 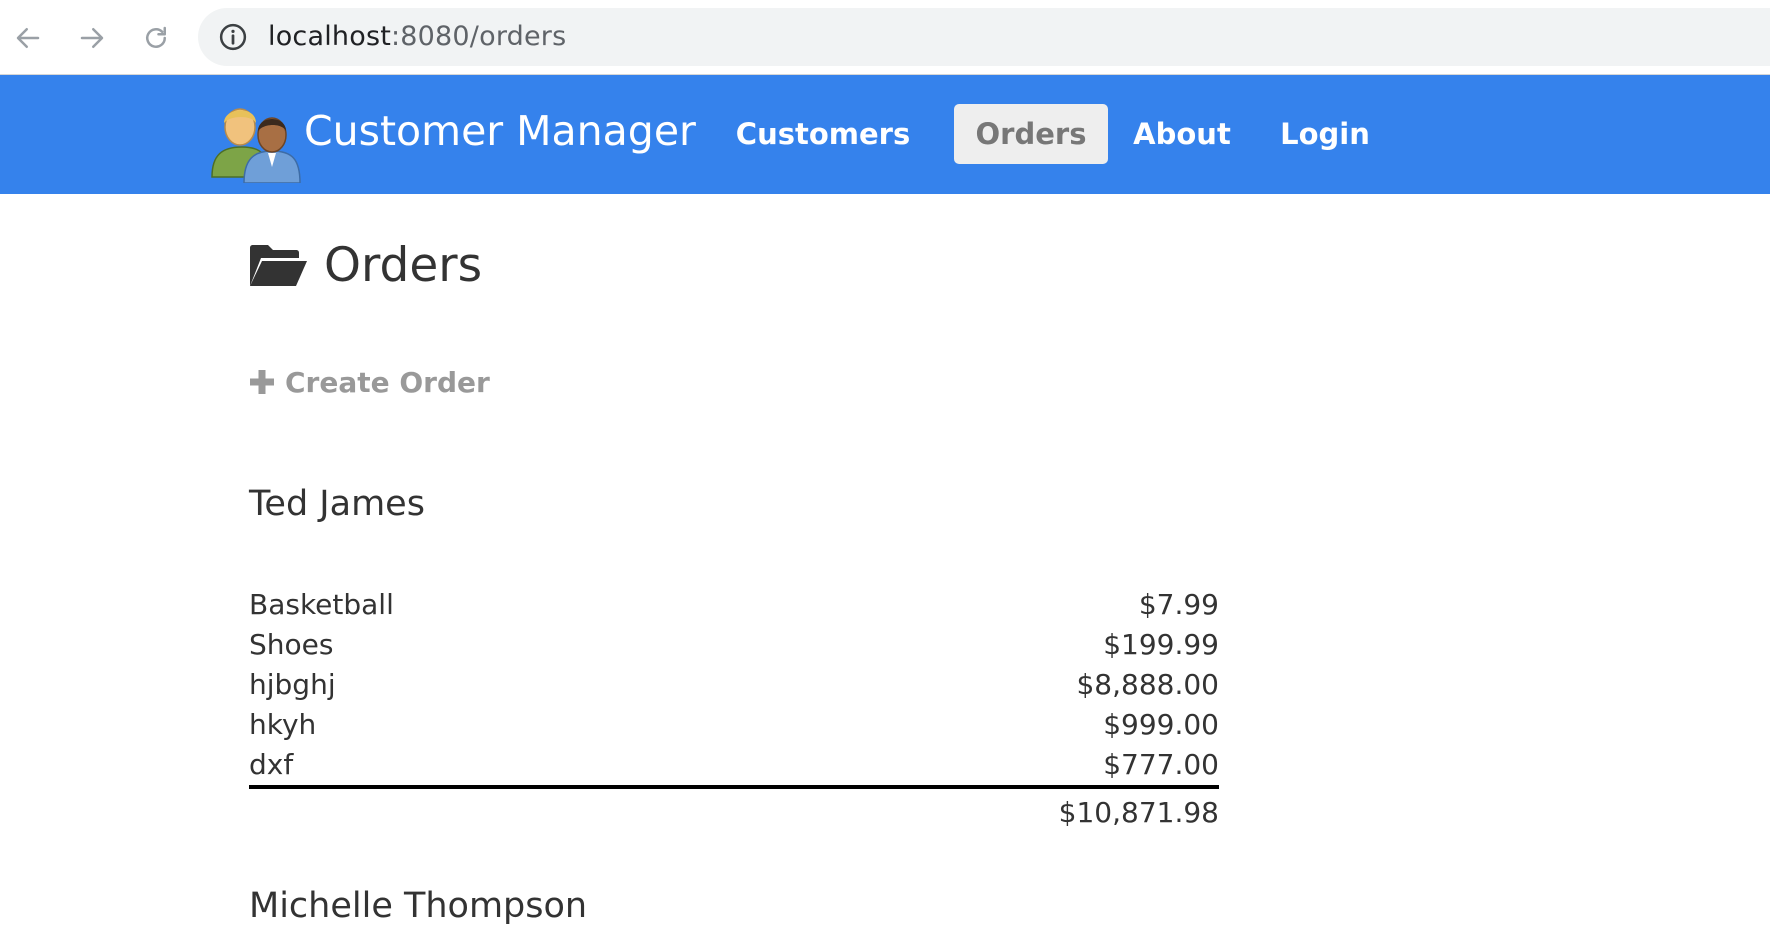 I want to click on order-amount: $7.99, so click(x=1178, y=604).